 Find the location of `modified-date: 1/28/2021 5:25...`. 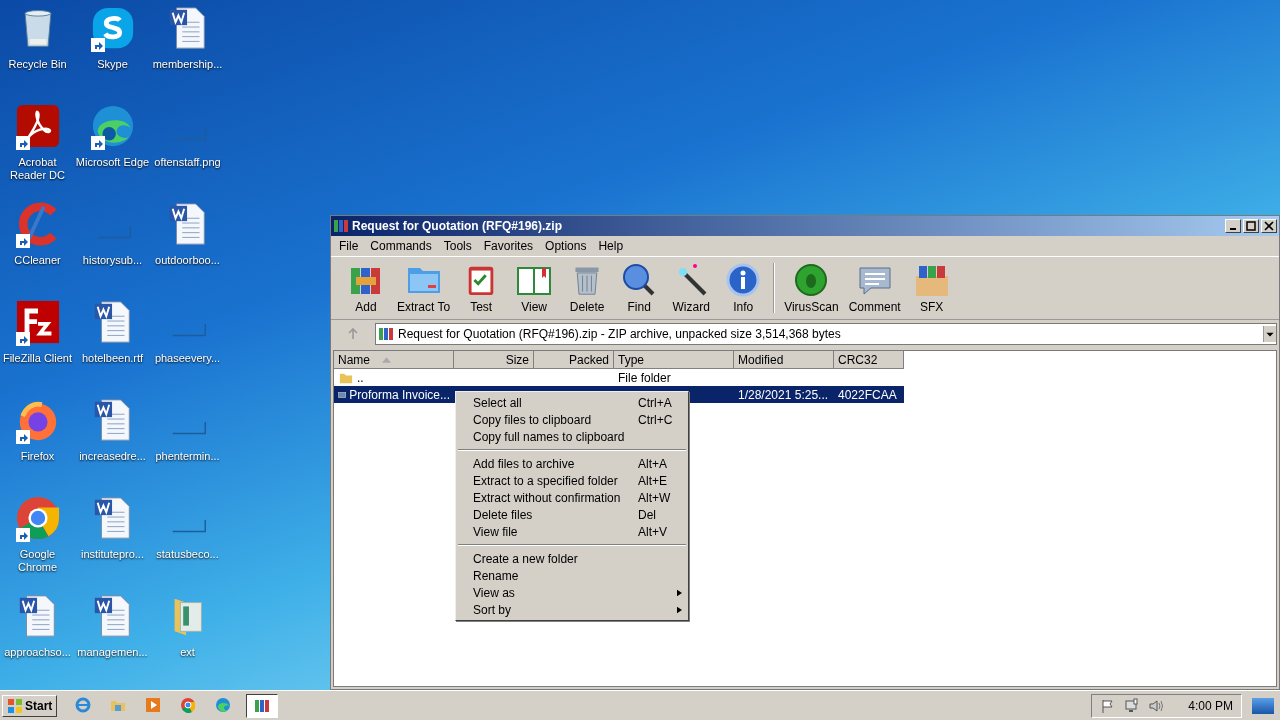

modified-date: 1/28/2021 5:25... is located at coordinates (783, 394).